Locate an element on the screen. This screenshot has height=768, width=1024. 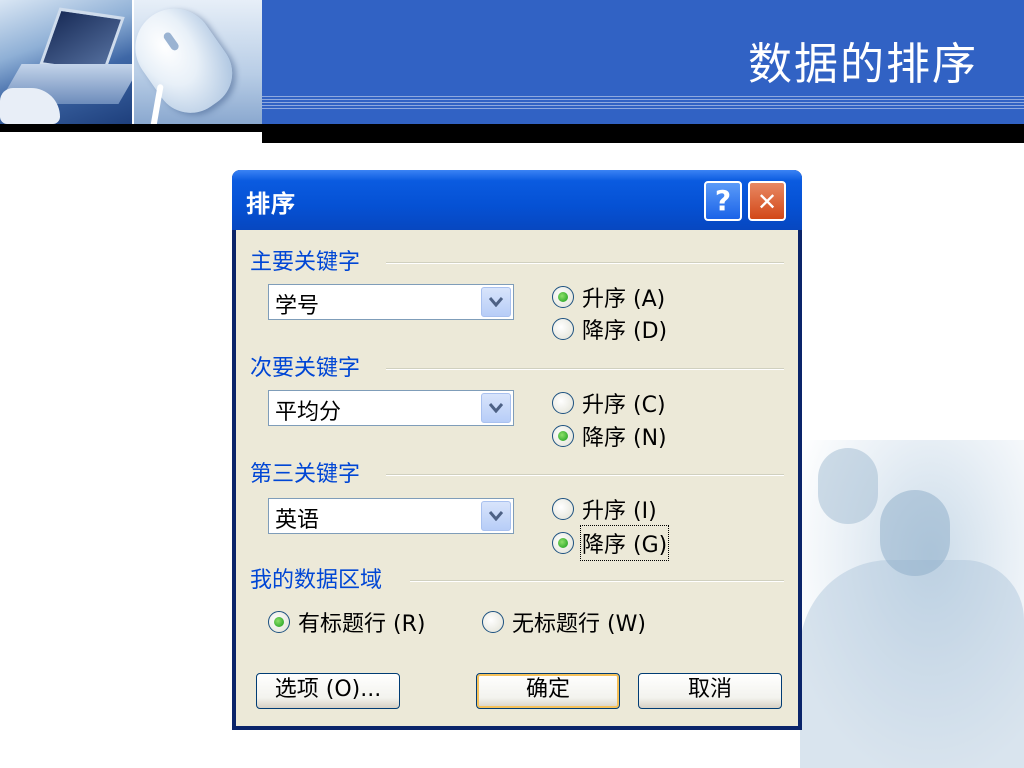
tertiary-key-label: 第三关键字 is located at coordinates (308, 472).